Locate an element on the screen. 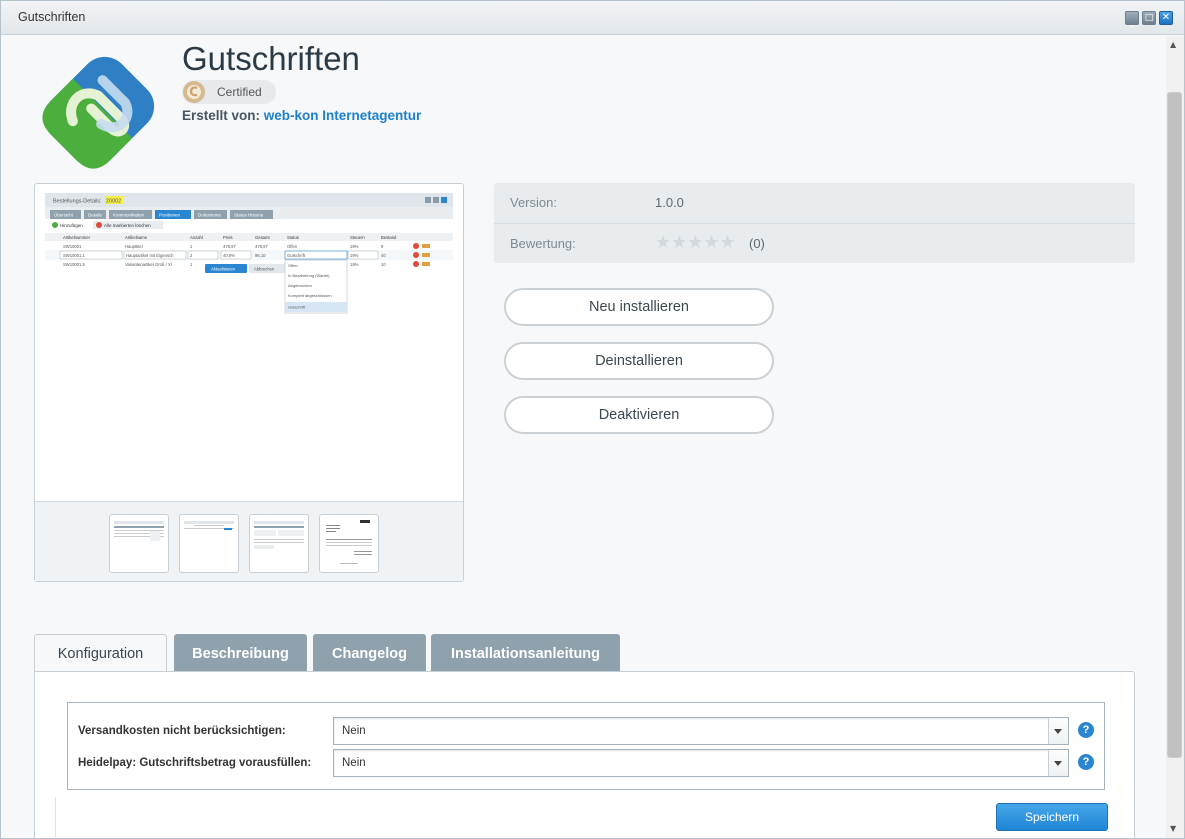  shot-r1-c7: 19% is located at coordinates (354, 246).